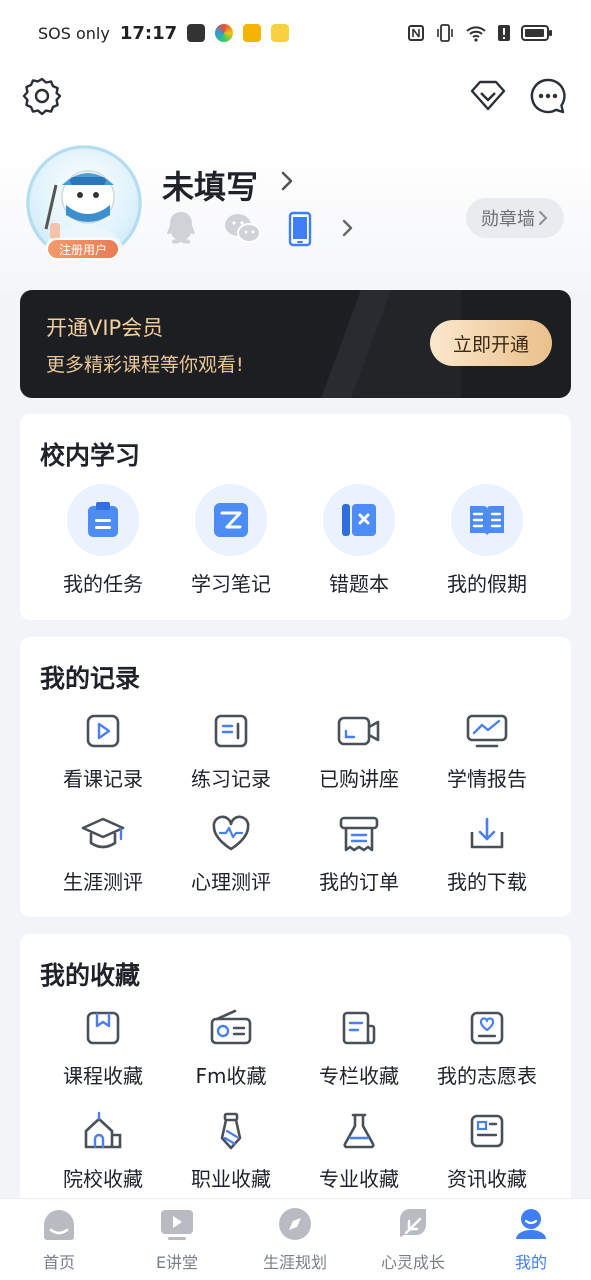 The height and width of the screenshot is (1280, 591). What do you see at coordinates (103, 834) in the screenshot?
I see `graduation-cap-icon` at bounding box center [103, 834].